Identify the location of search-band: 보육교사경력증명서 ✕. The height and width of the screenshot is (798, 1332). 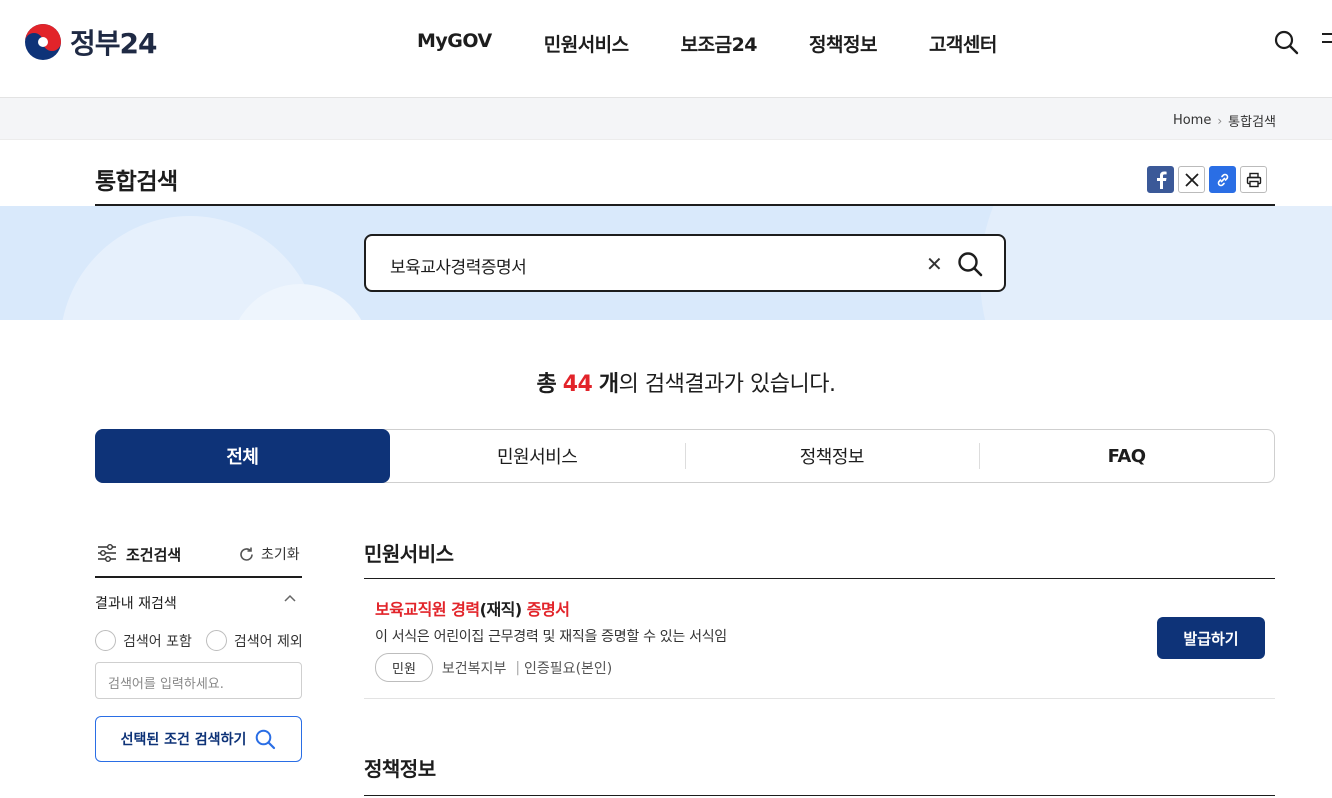
(666, 263).